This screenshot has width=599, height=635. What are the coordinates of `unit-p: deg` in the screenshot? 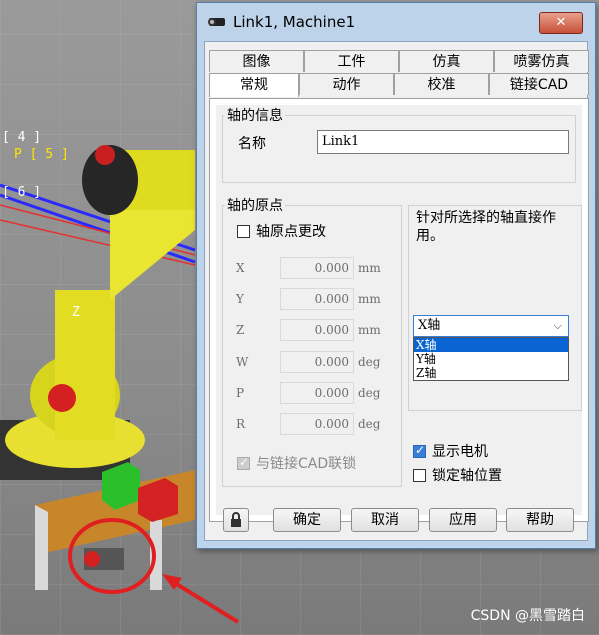 It's located at (369, 393).